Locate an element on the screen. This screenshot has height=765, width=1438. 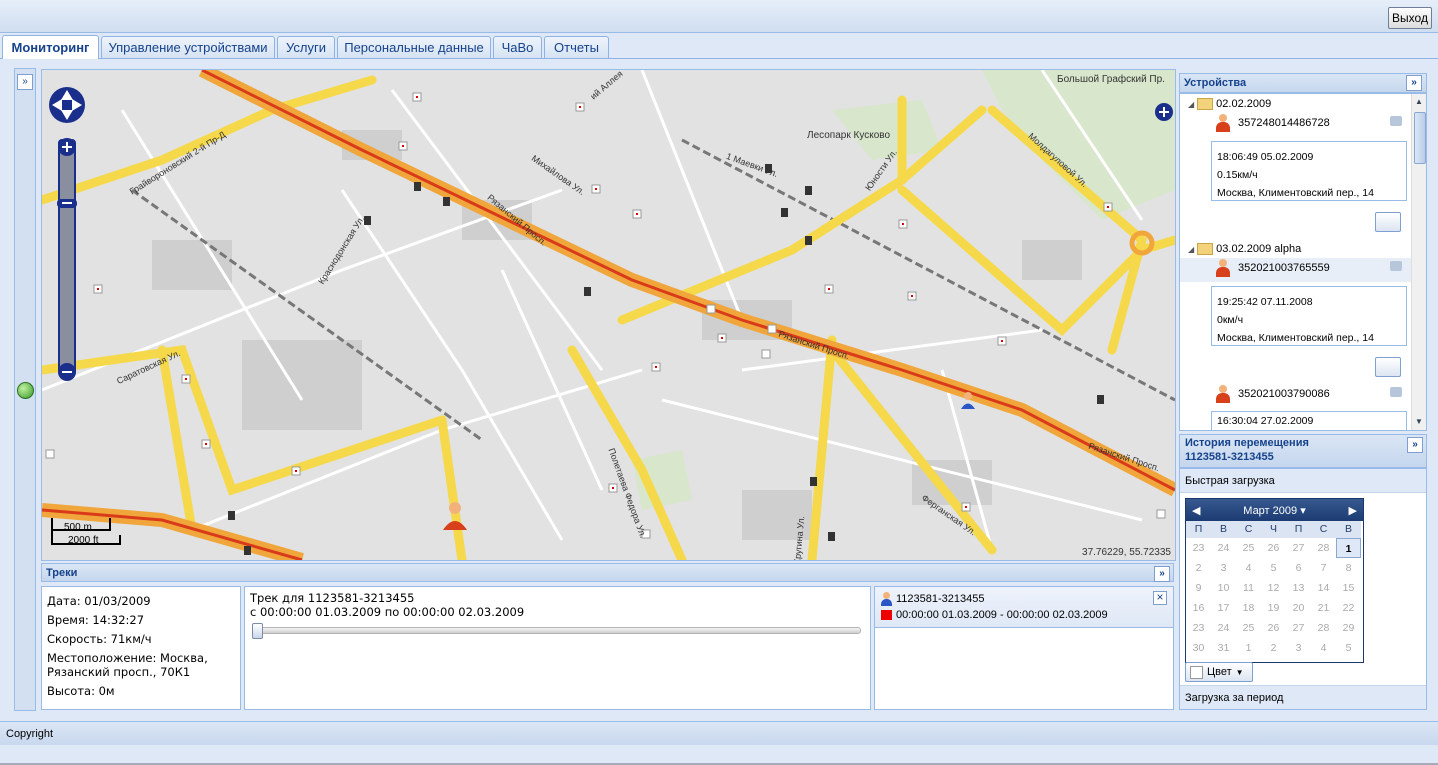
color-label: Цвет is located at coordinates (1219, 672).